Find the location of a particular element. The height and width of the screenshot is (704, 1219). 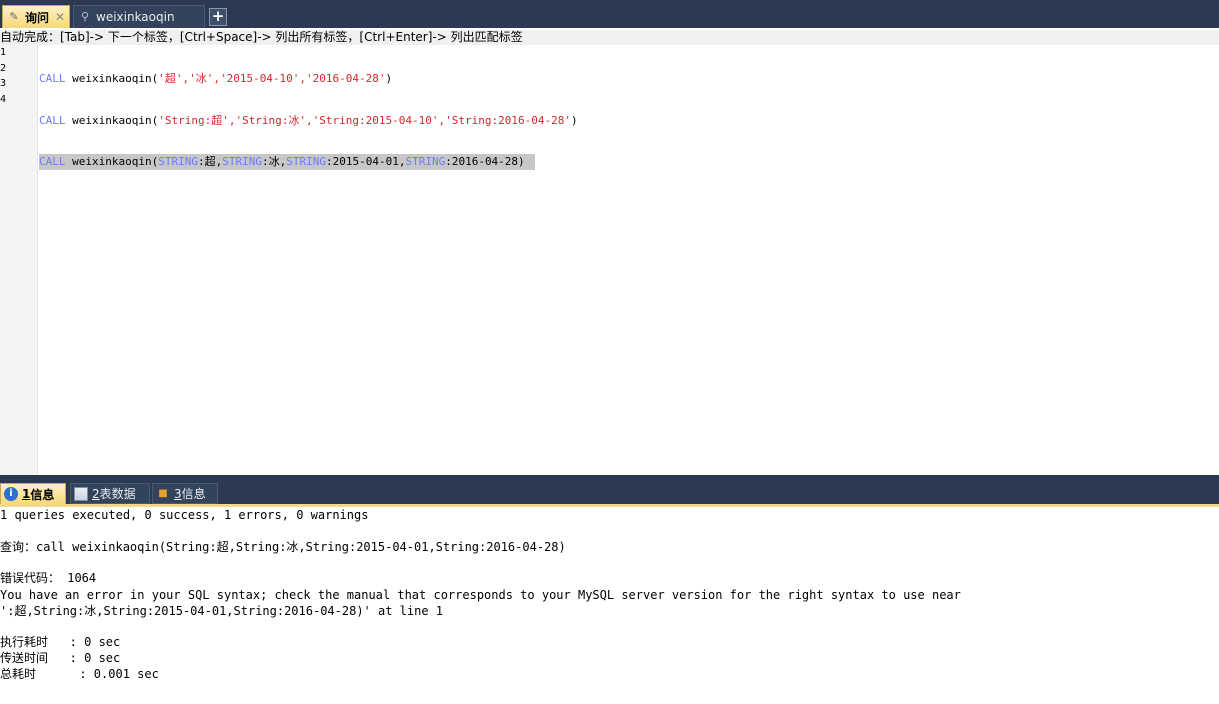

tab-messages-label: 信息 is located at coordinates (42, 494).